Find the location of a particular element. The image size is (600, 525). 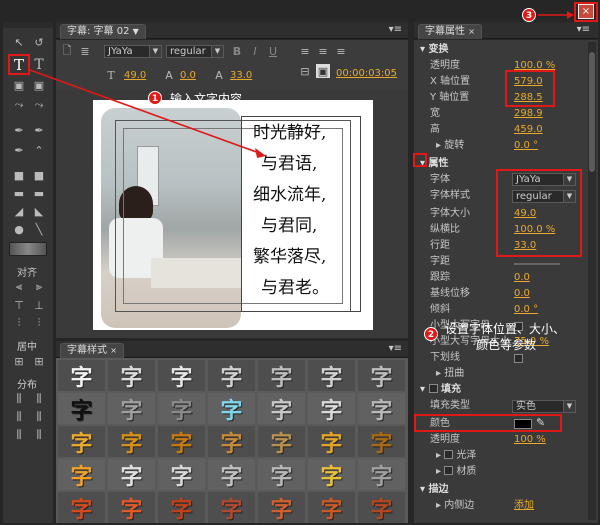

transform-section-header: ▾ 变换 is located at coordinates (434, 50).